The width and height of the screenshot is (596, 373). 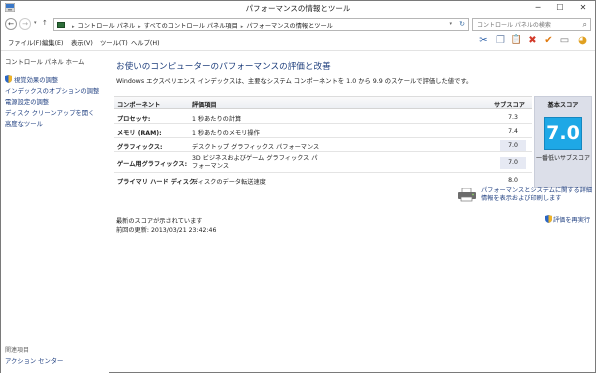 I want to click on subscore-value: 7.4, so click(x=513, y=131).